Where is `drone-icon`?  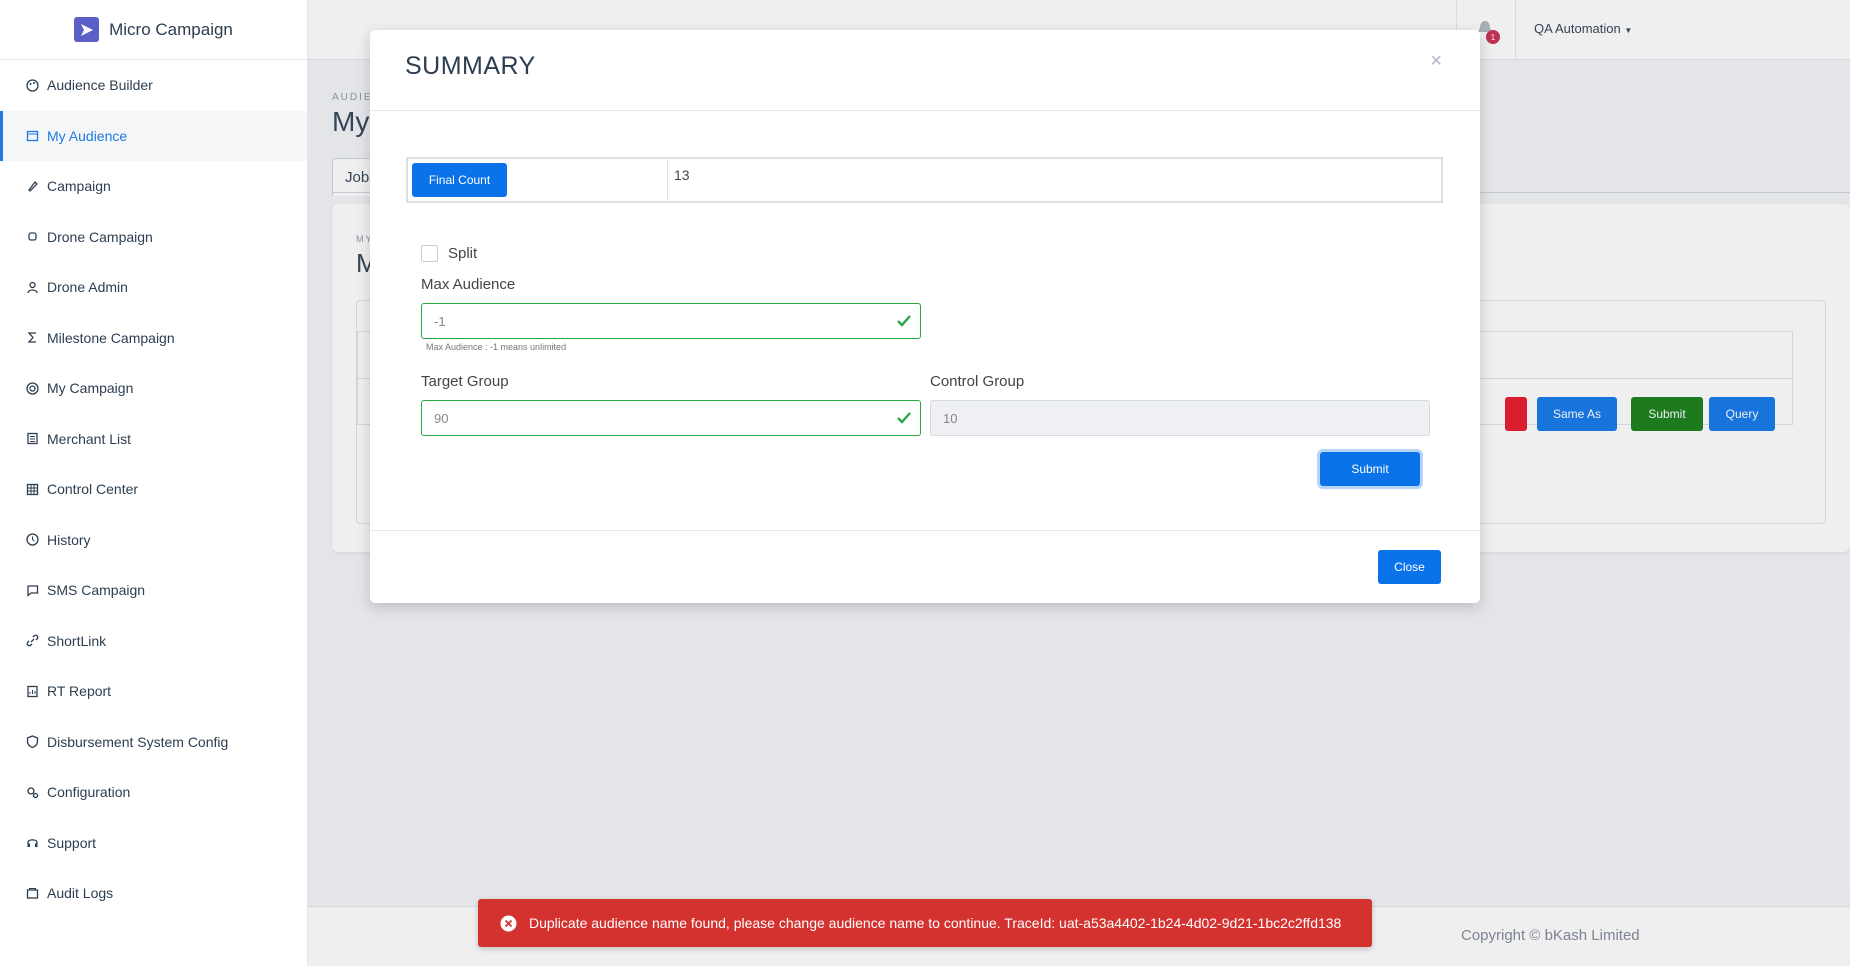 drone-icon is located at coordinates (32, 236).